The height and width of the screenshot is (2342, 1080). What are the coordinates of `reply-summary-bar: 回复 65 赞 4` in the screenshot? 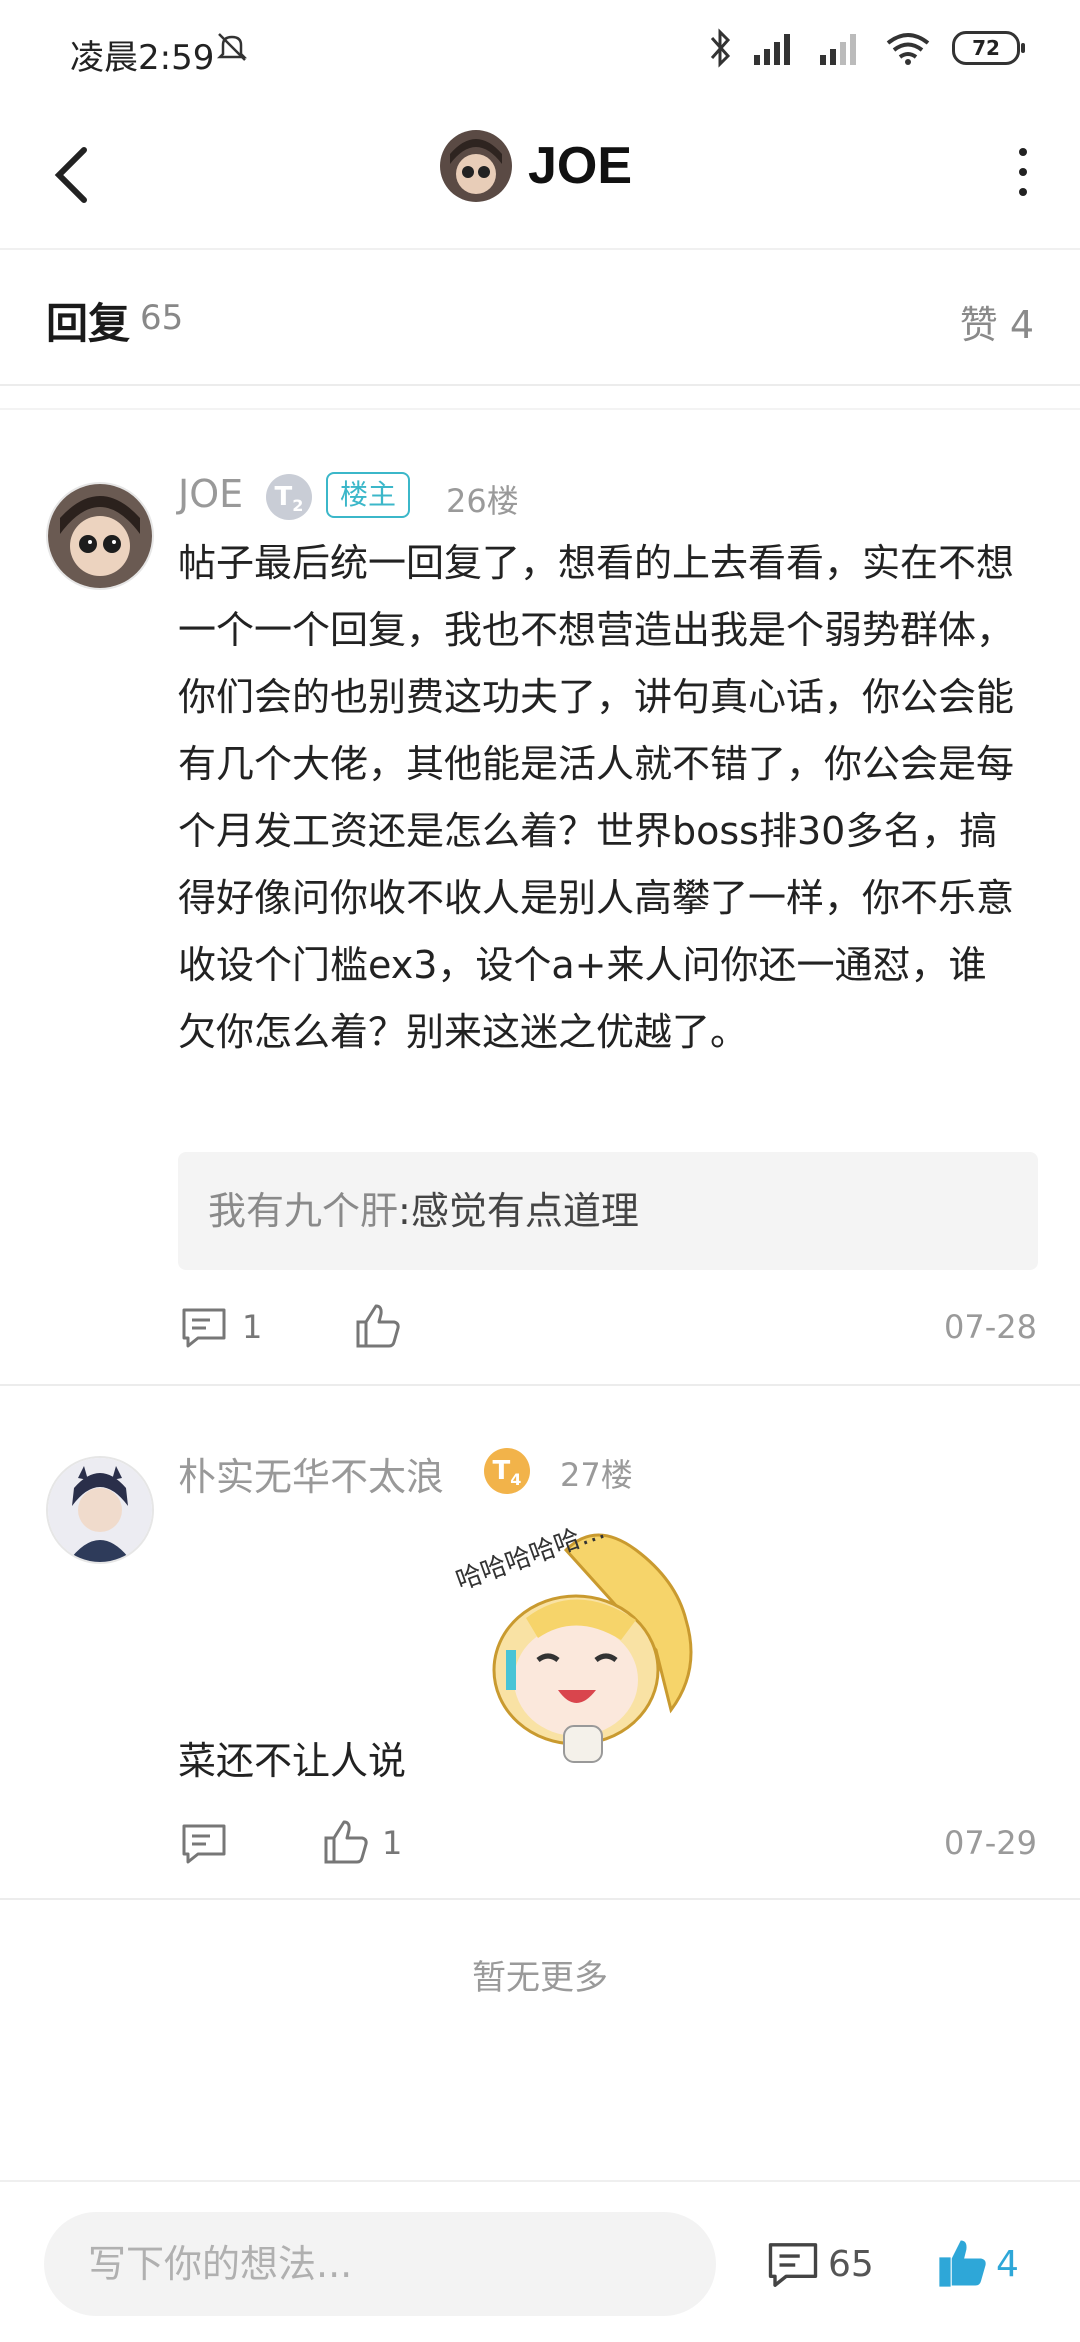 It's located at (540, 318).